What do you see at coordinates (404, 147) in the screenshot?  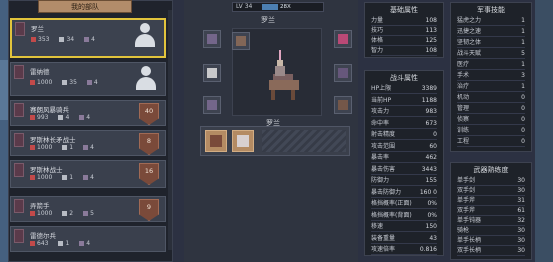 I see `stat-row: 攻击范围 60` at bounding box center [404, 147].